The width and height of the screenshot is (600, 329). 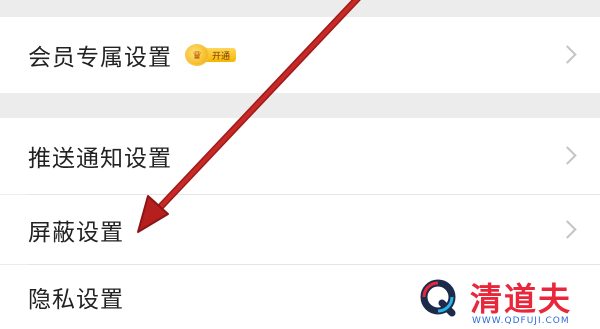 I want to click on settings-item-label: 隐私设置, so click(x=76, y=300).